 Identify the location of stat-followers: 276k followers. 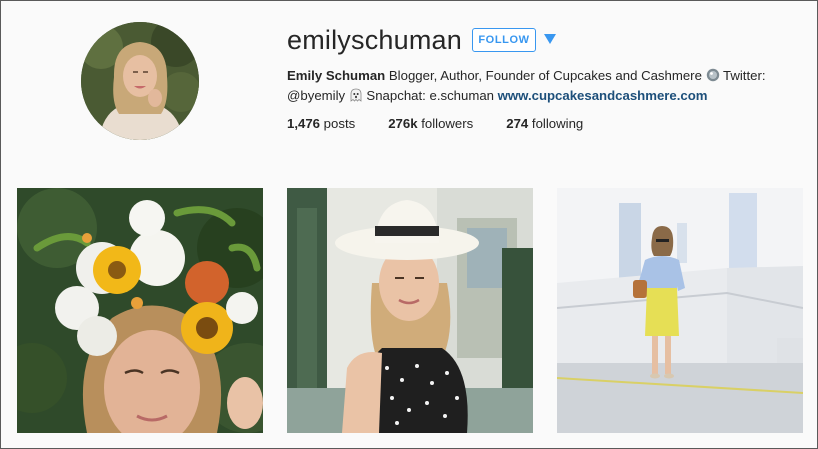
(430, 123).